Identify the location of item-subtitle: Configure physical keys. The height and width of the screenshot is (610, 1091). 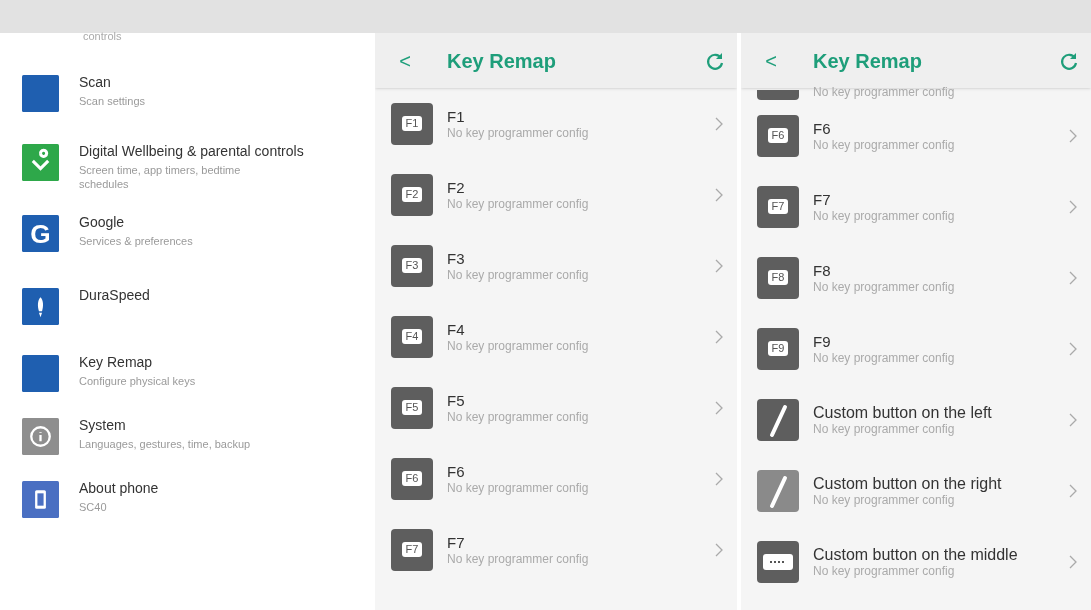
(138, 381).